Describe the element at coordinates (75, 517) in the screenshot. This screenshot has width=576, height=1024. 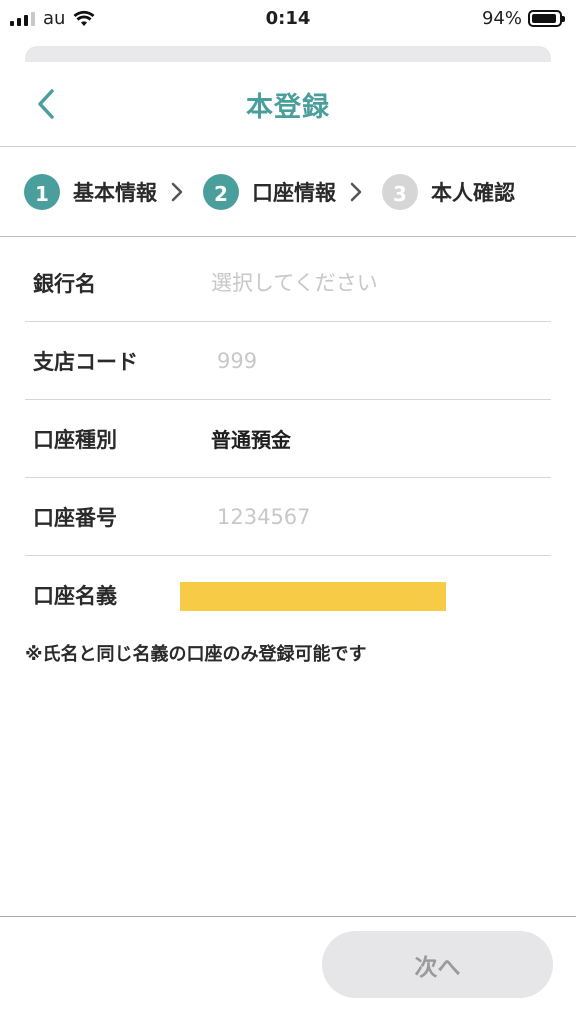
I see `account-number-label: 口座番号` at that location.